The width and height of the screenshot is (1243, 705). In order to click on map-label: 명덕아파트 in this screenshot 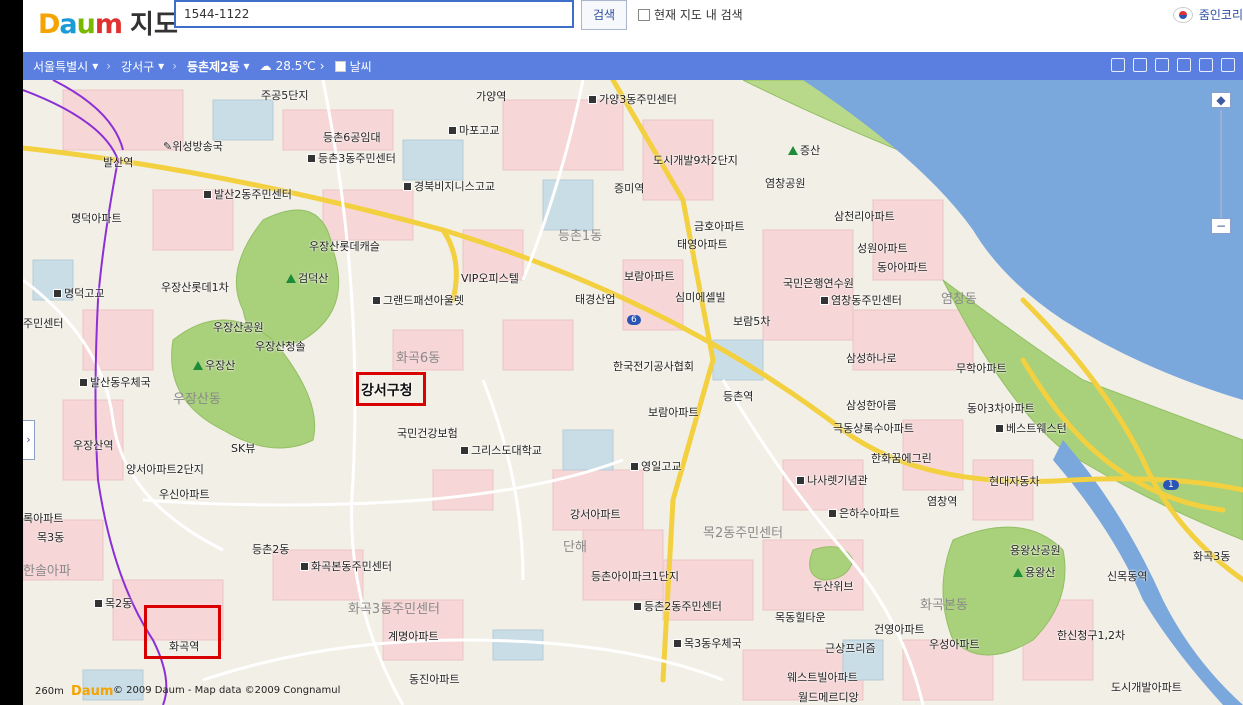, I will do `click(96, 218)`.